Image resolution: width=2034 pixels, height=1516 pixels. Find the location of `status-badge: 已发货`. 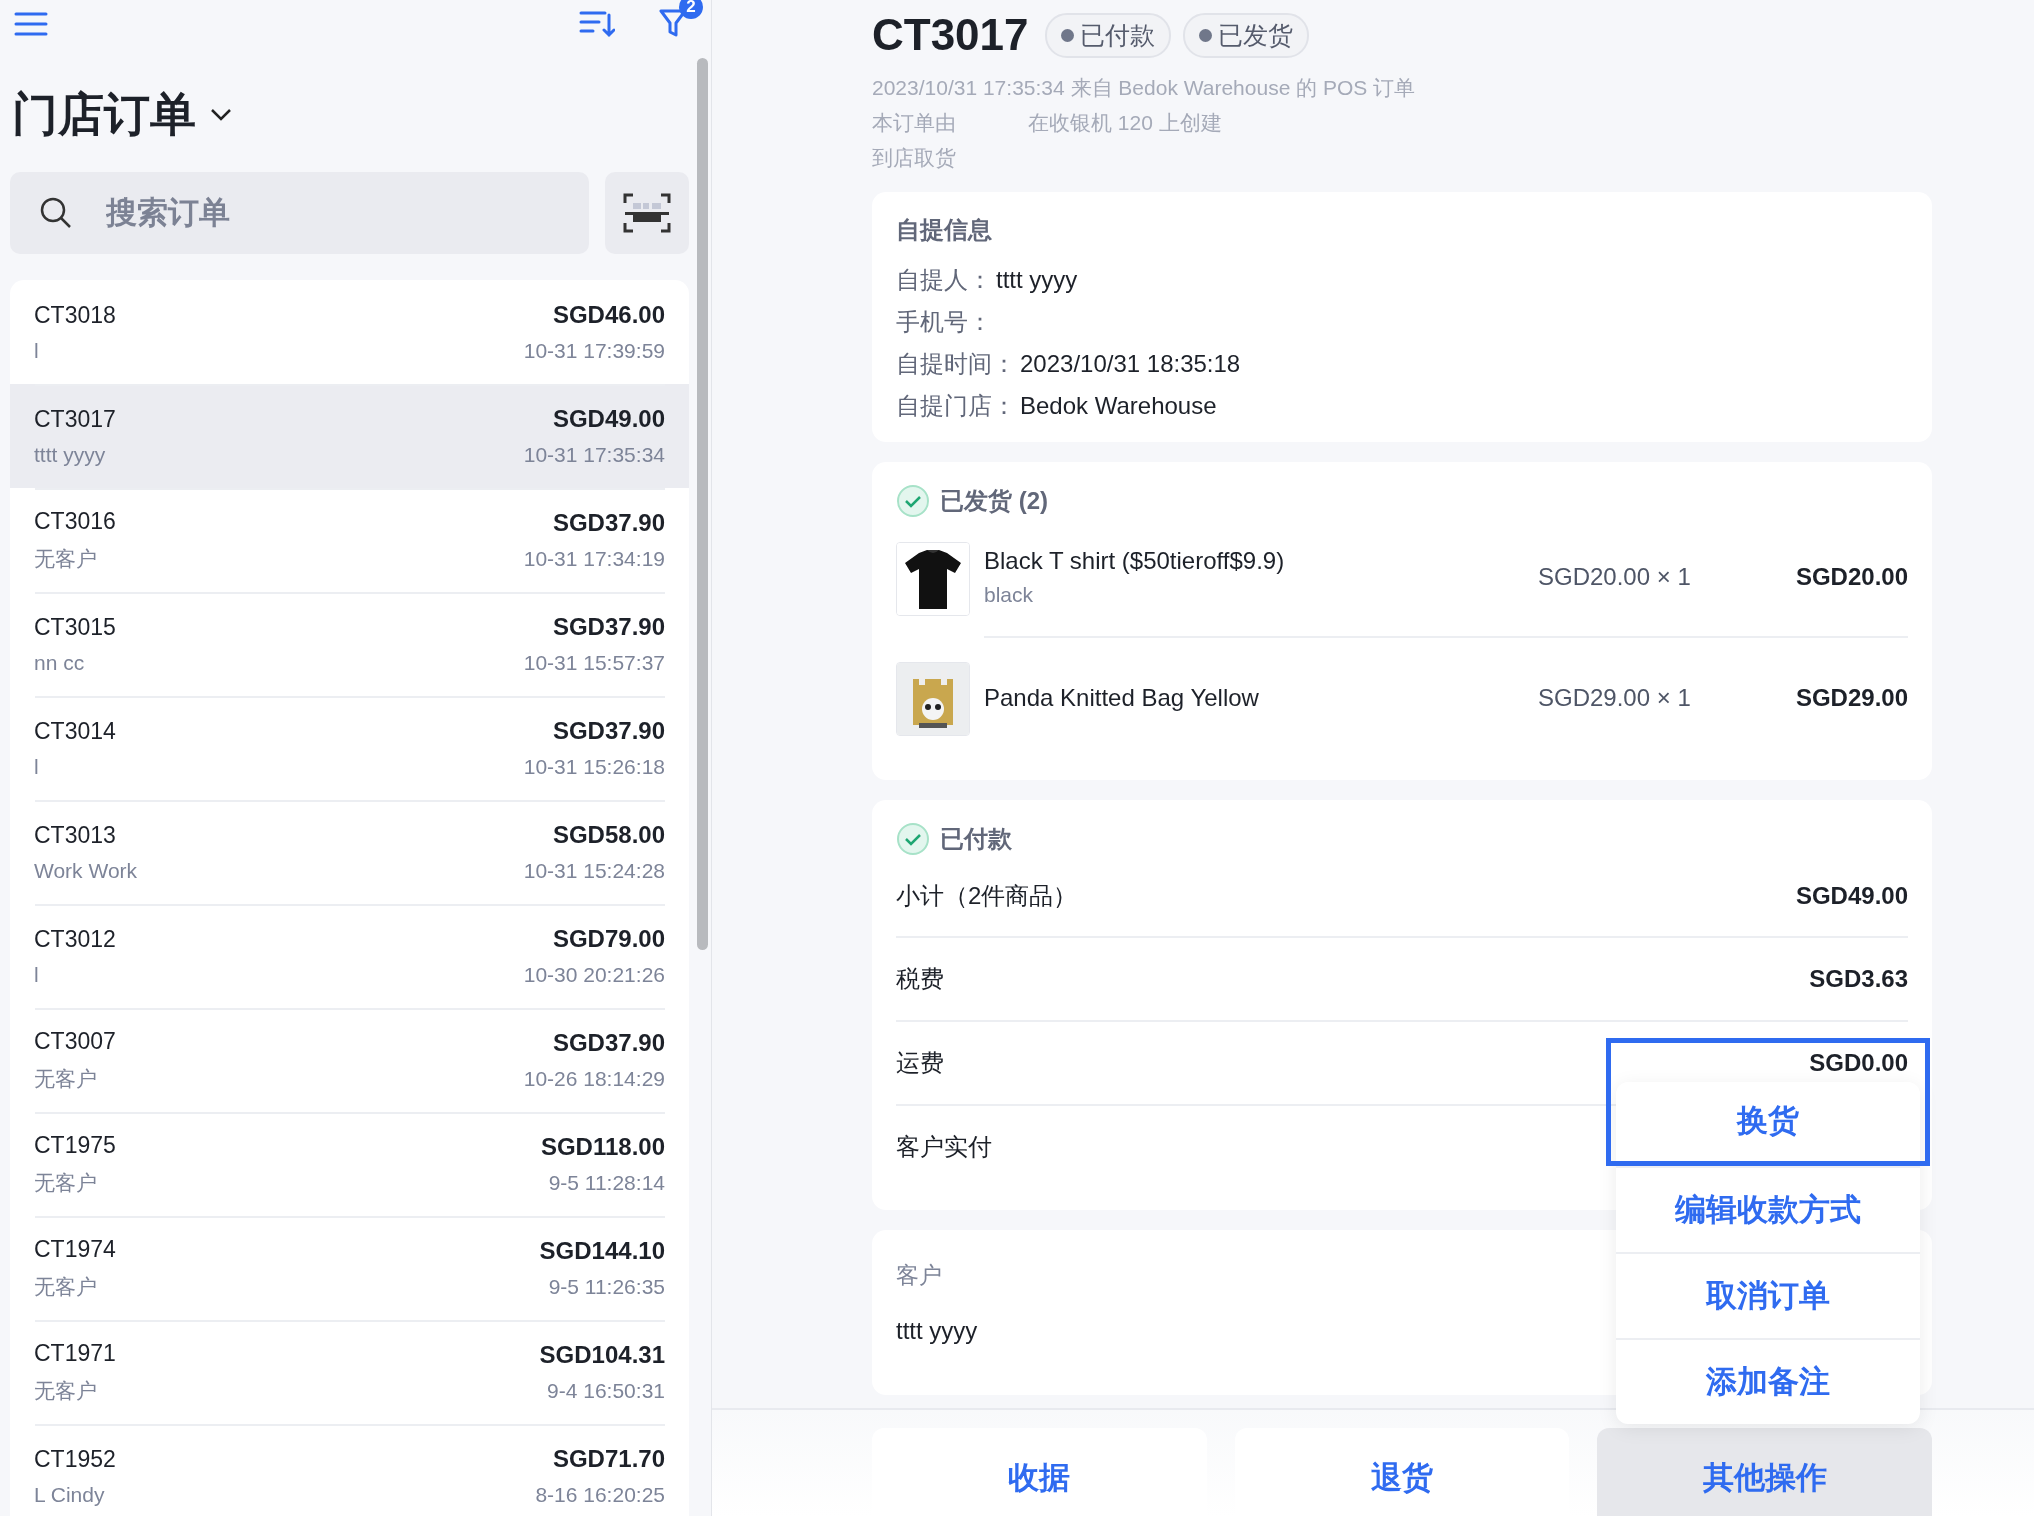

status-badge: 已发货 is located at coordinates (1245, 35).